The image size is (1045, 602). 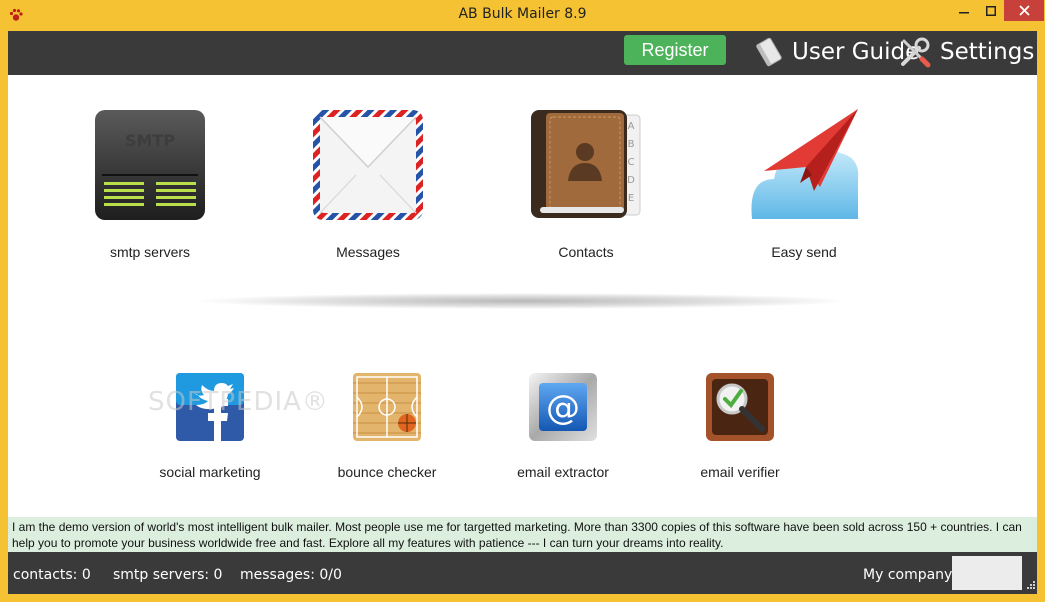 I want to click on tile-label: email verifier, so click(x=740, y=472).